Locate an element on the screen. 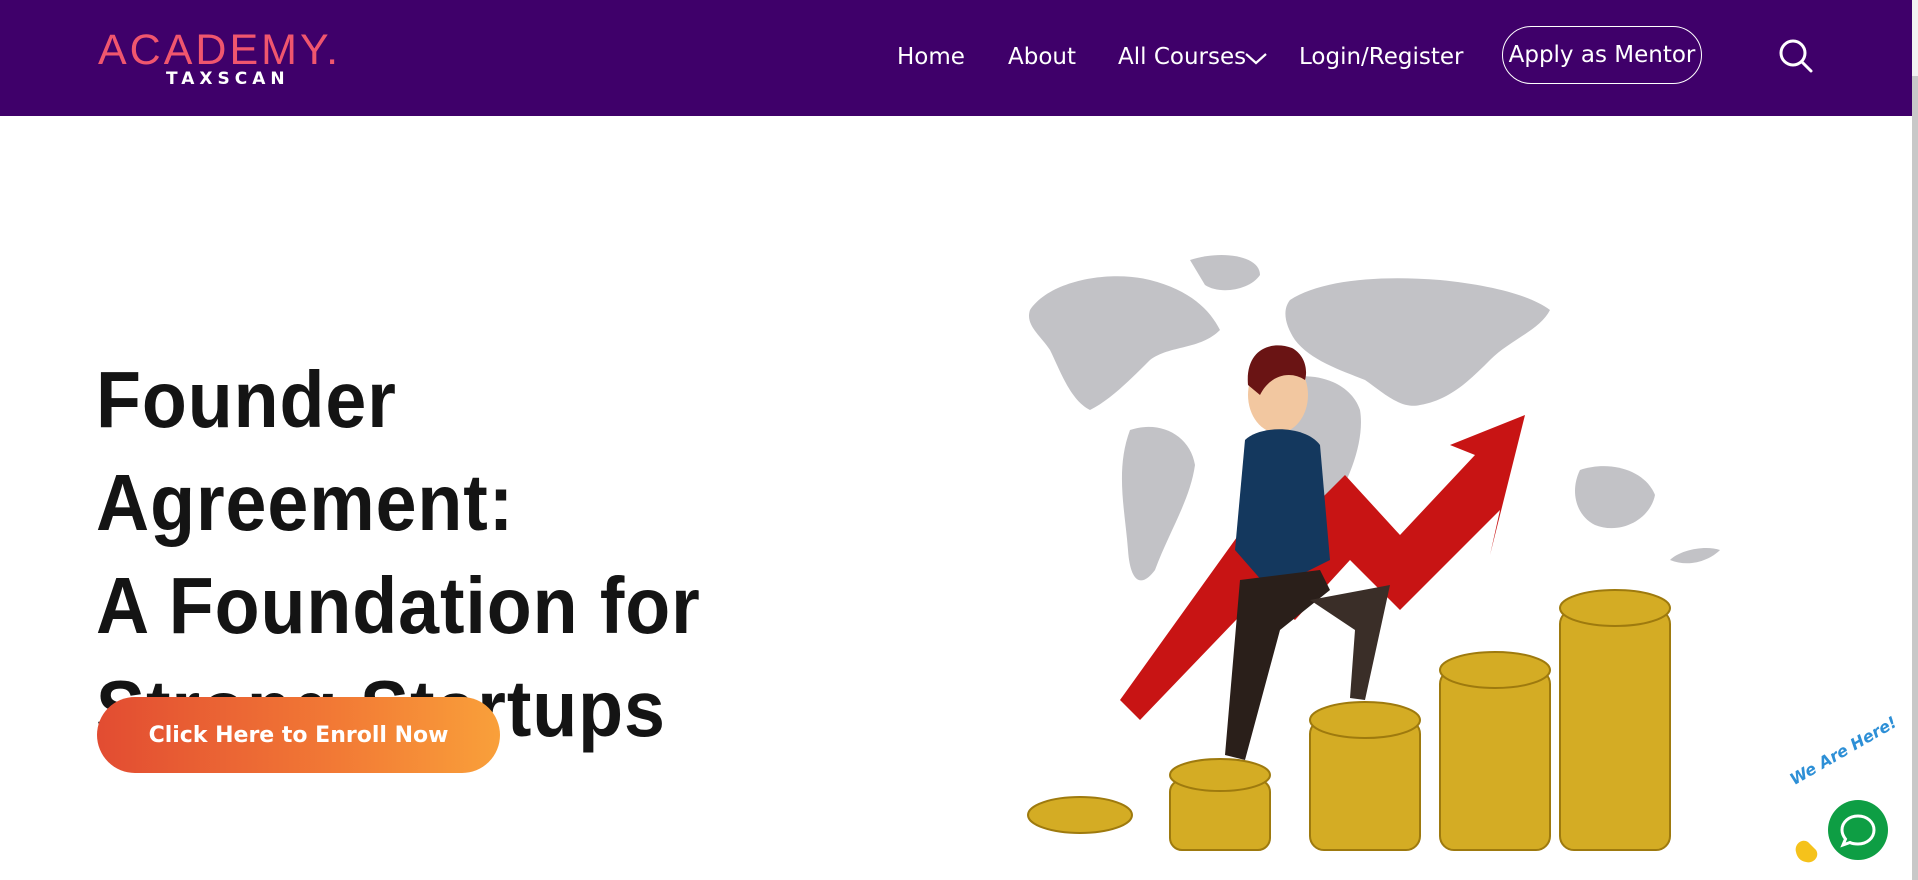 This screenshot has height=880, width=1918. apply-as-mentor-button: Apply as Mentor is located at coordinates (1602, 55).